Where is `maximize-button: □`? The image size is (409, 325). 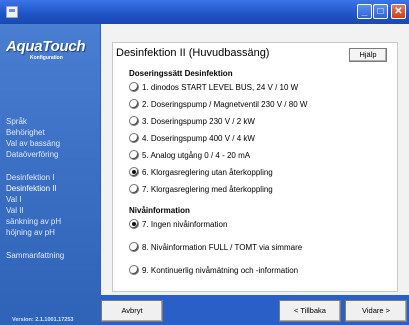
maximize-button: □ is located at coordinates (380, 11).